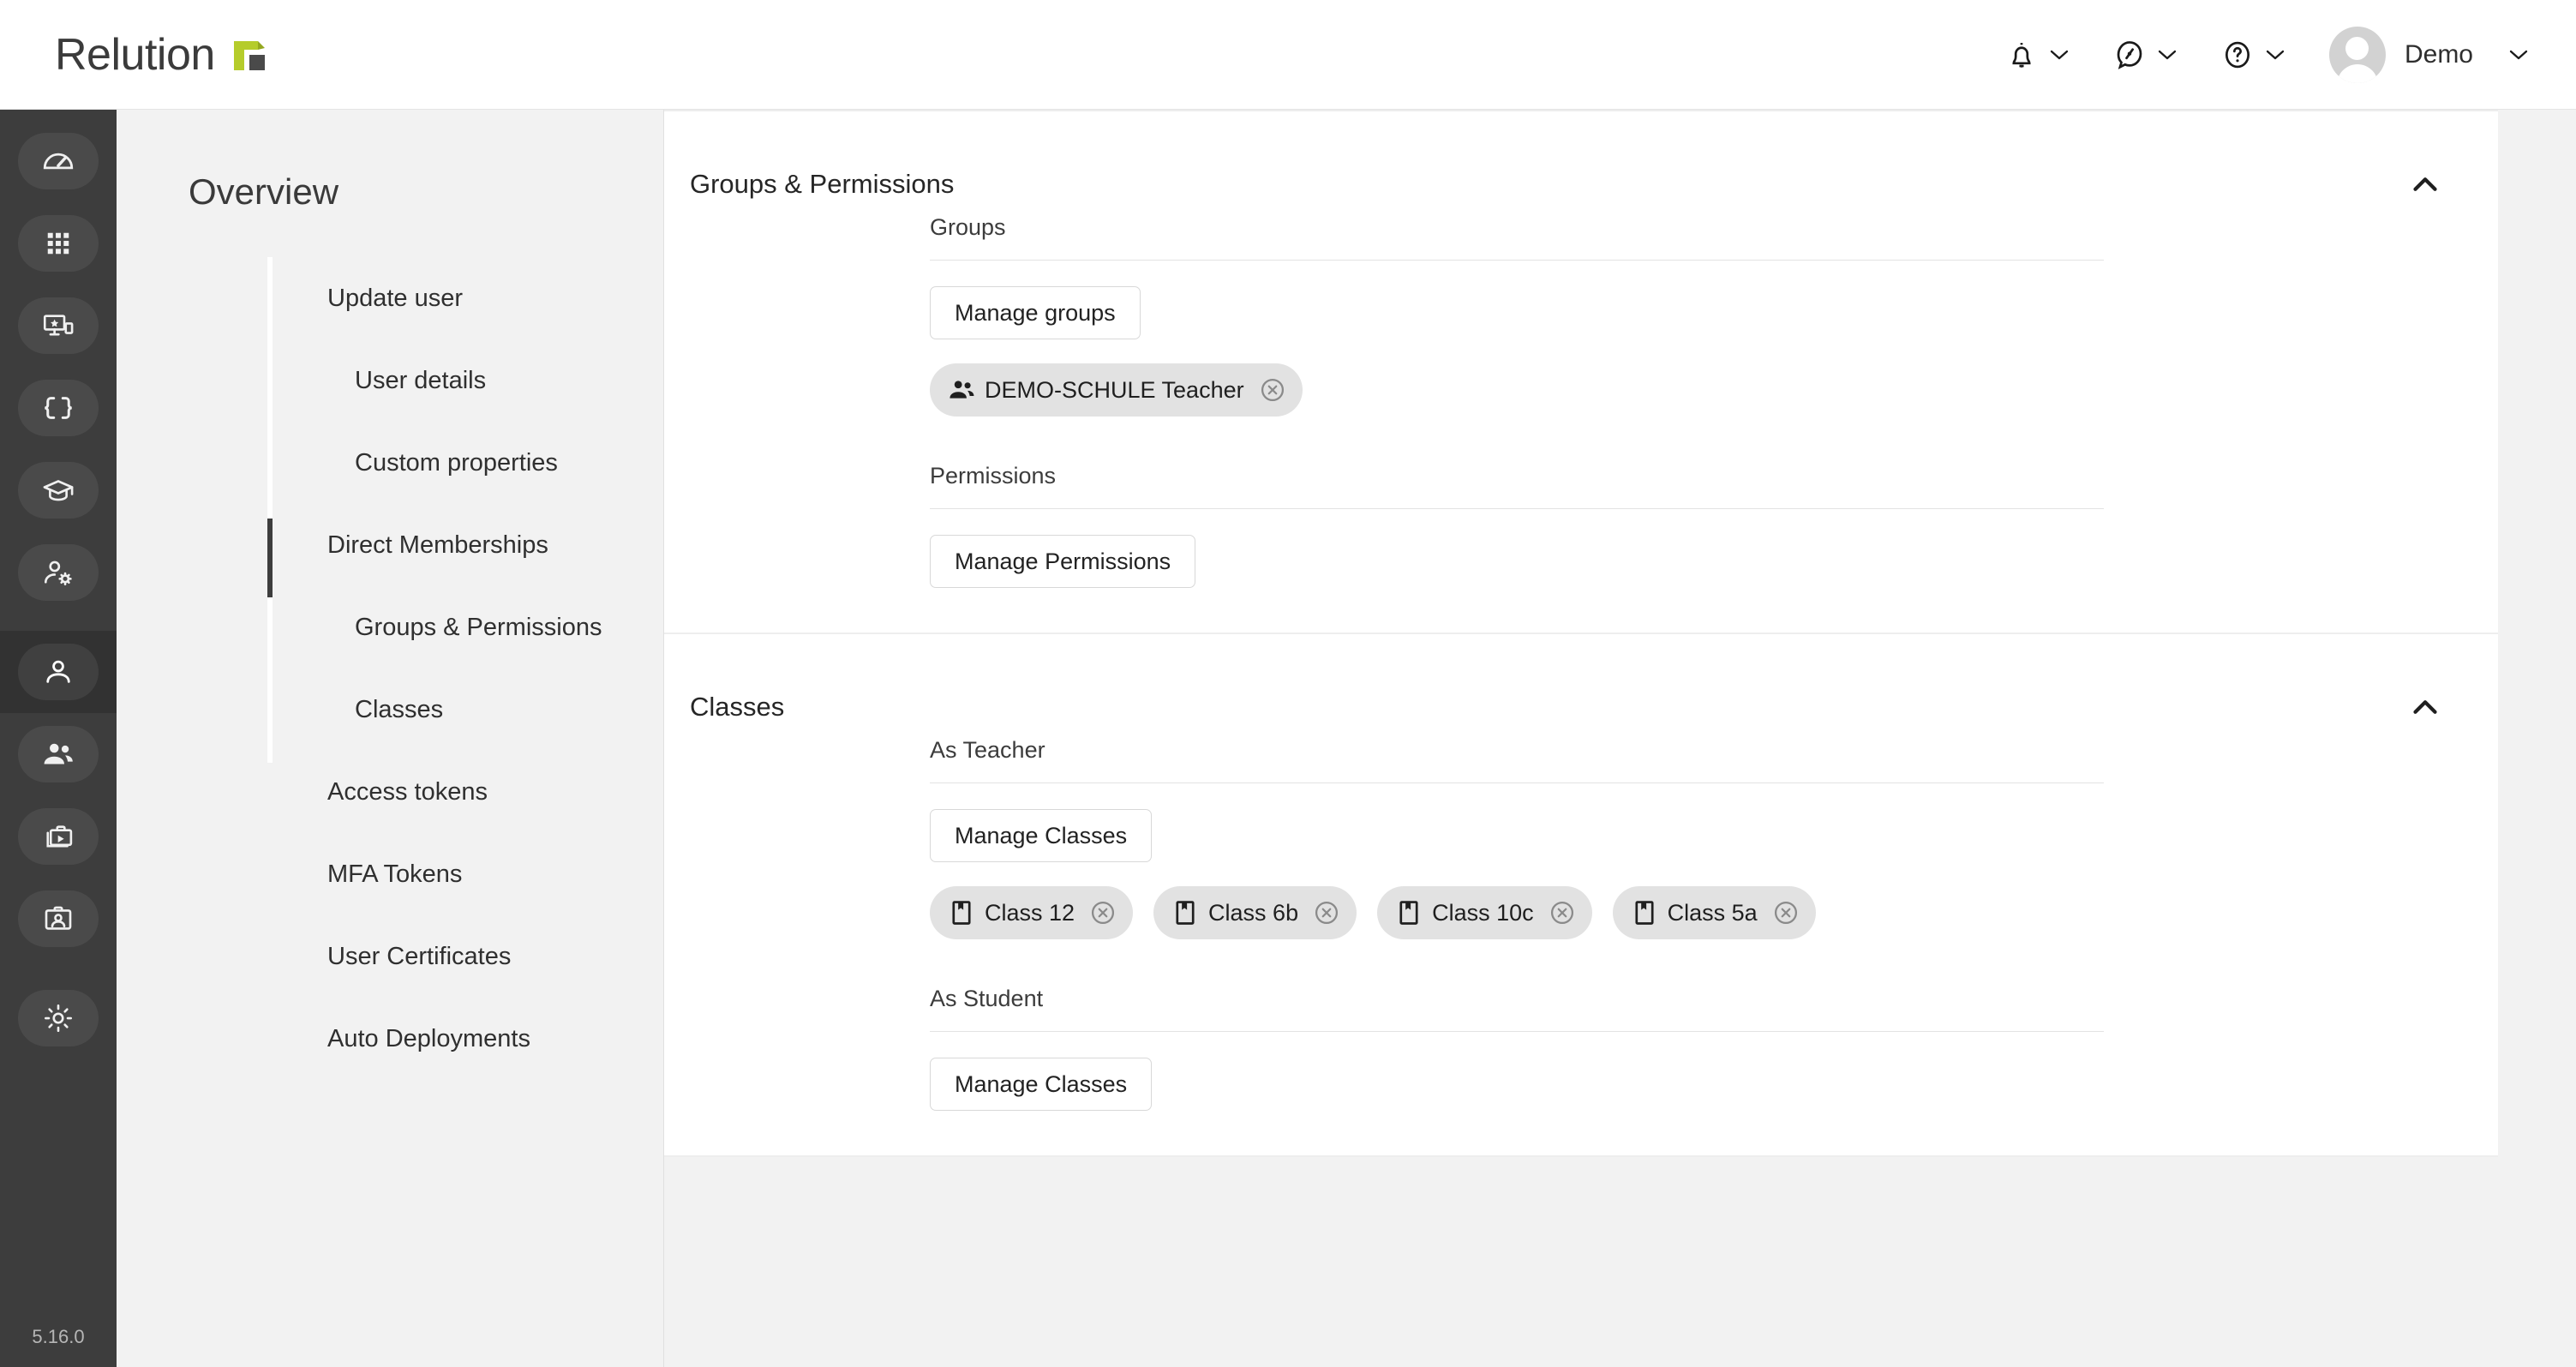  I want to click on section-header: Groups & Permissions, so click(1581, 162).